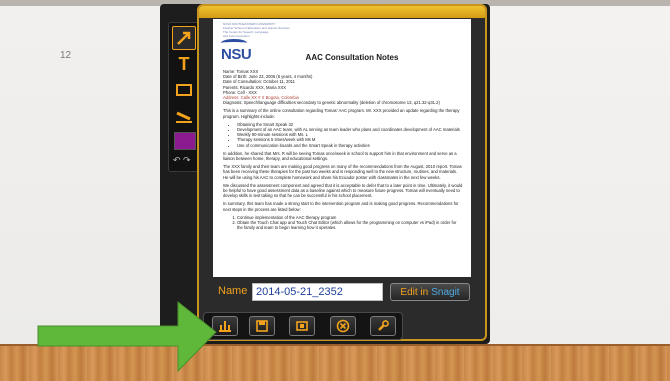  I want to click on green-pointer-arrow, so click(127, 336).